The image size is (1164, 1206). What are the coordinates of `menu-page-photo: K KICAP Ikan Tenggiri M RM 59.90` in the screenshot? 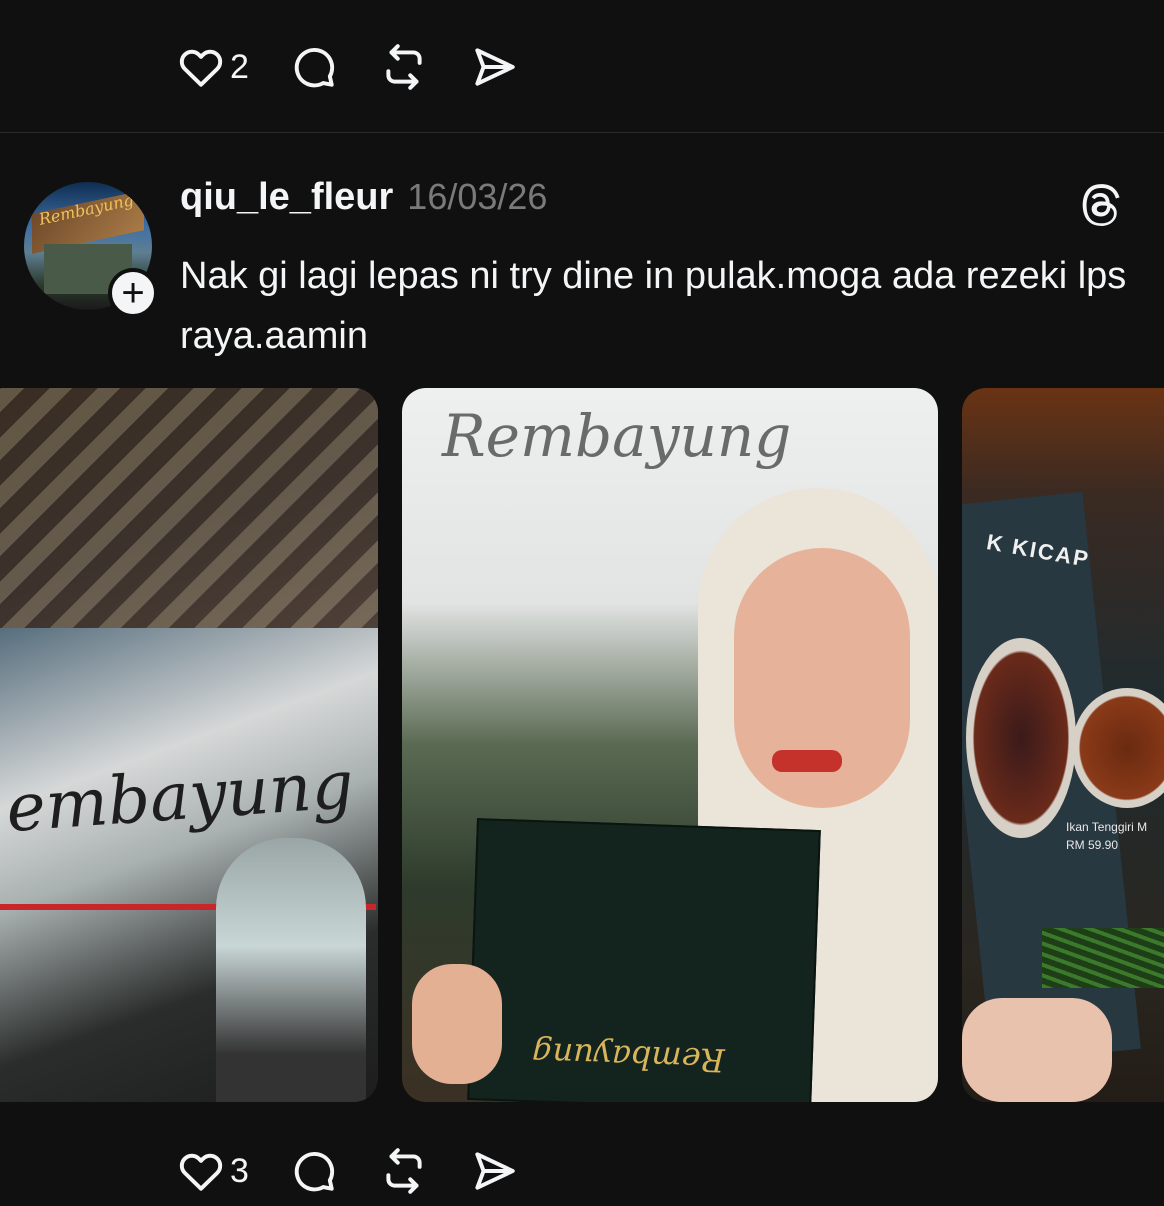 It's located at (1063, 745).